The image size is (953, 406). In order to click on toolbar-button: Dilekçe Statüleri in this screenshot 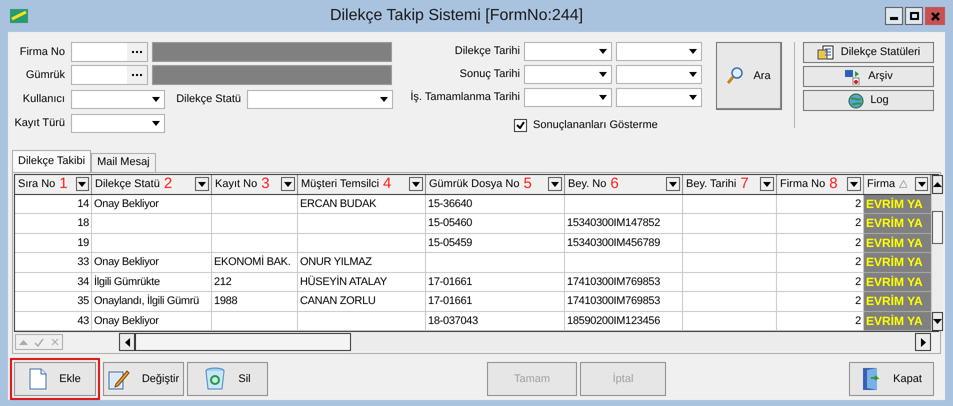, I will do `click(868, 52)`.